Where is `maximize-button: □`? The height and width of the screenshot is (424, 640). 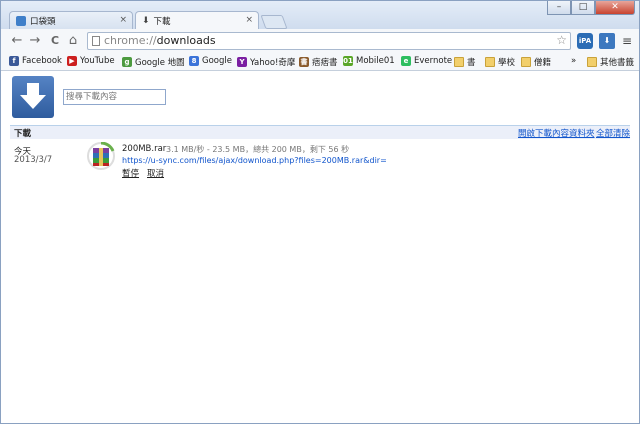
maximize-button: □ is located at coordinates (583, 8).